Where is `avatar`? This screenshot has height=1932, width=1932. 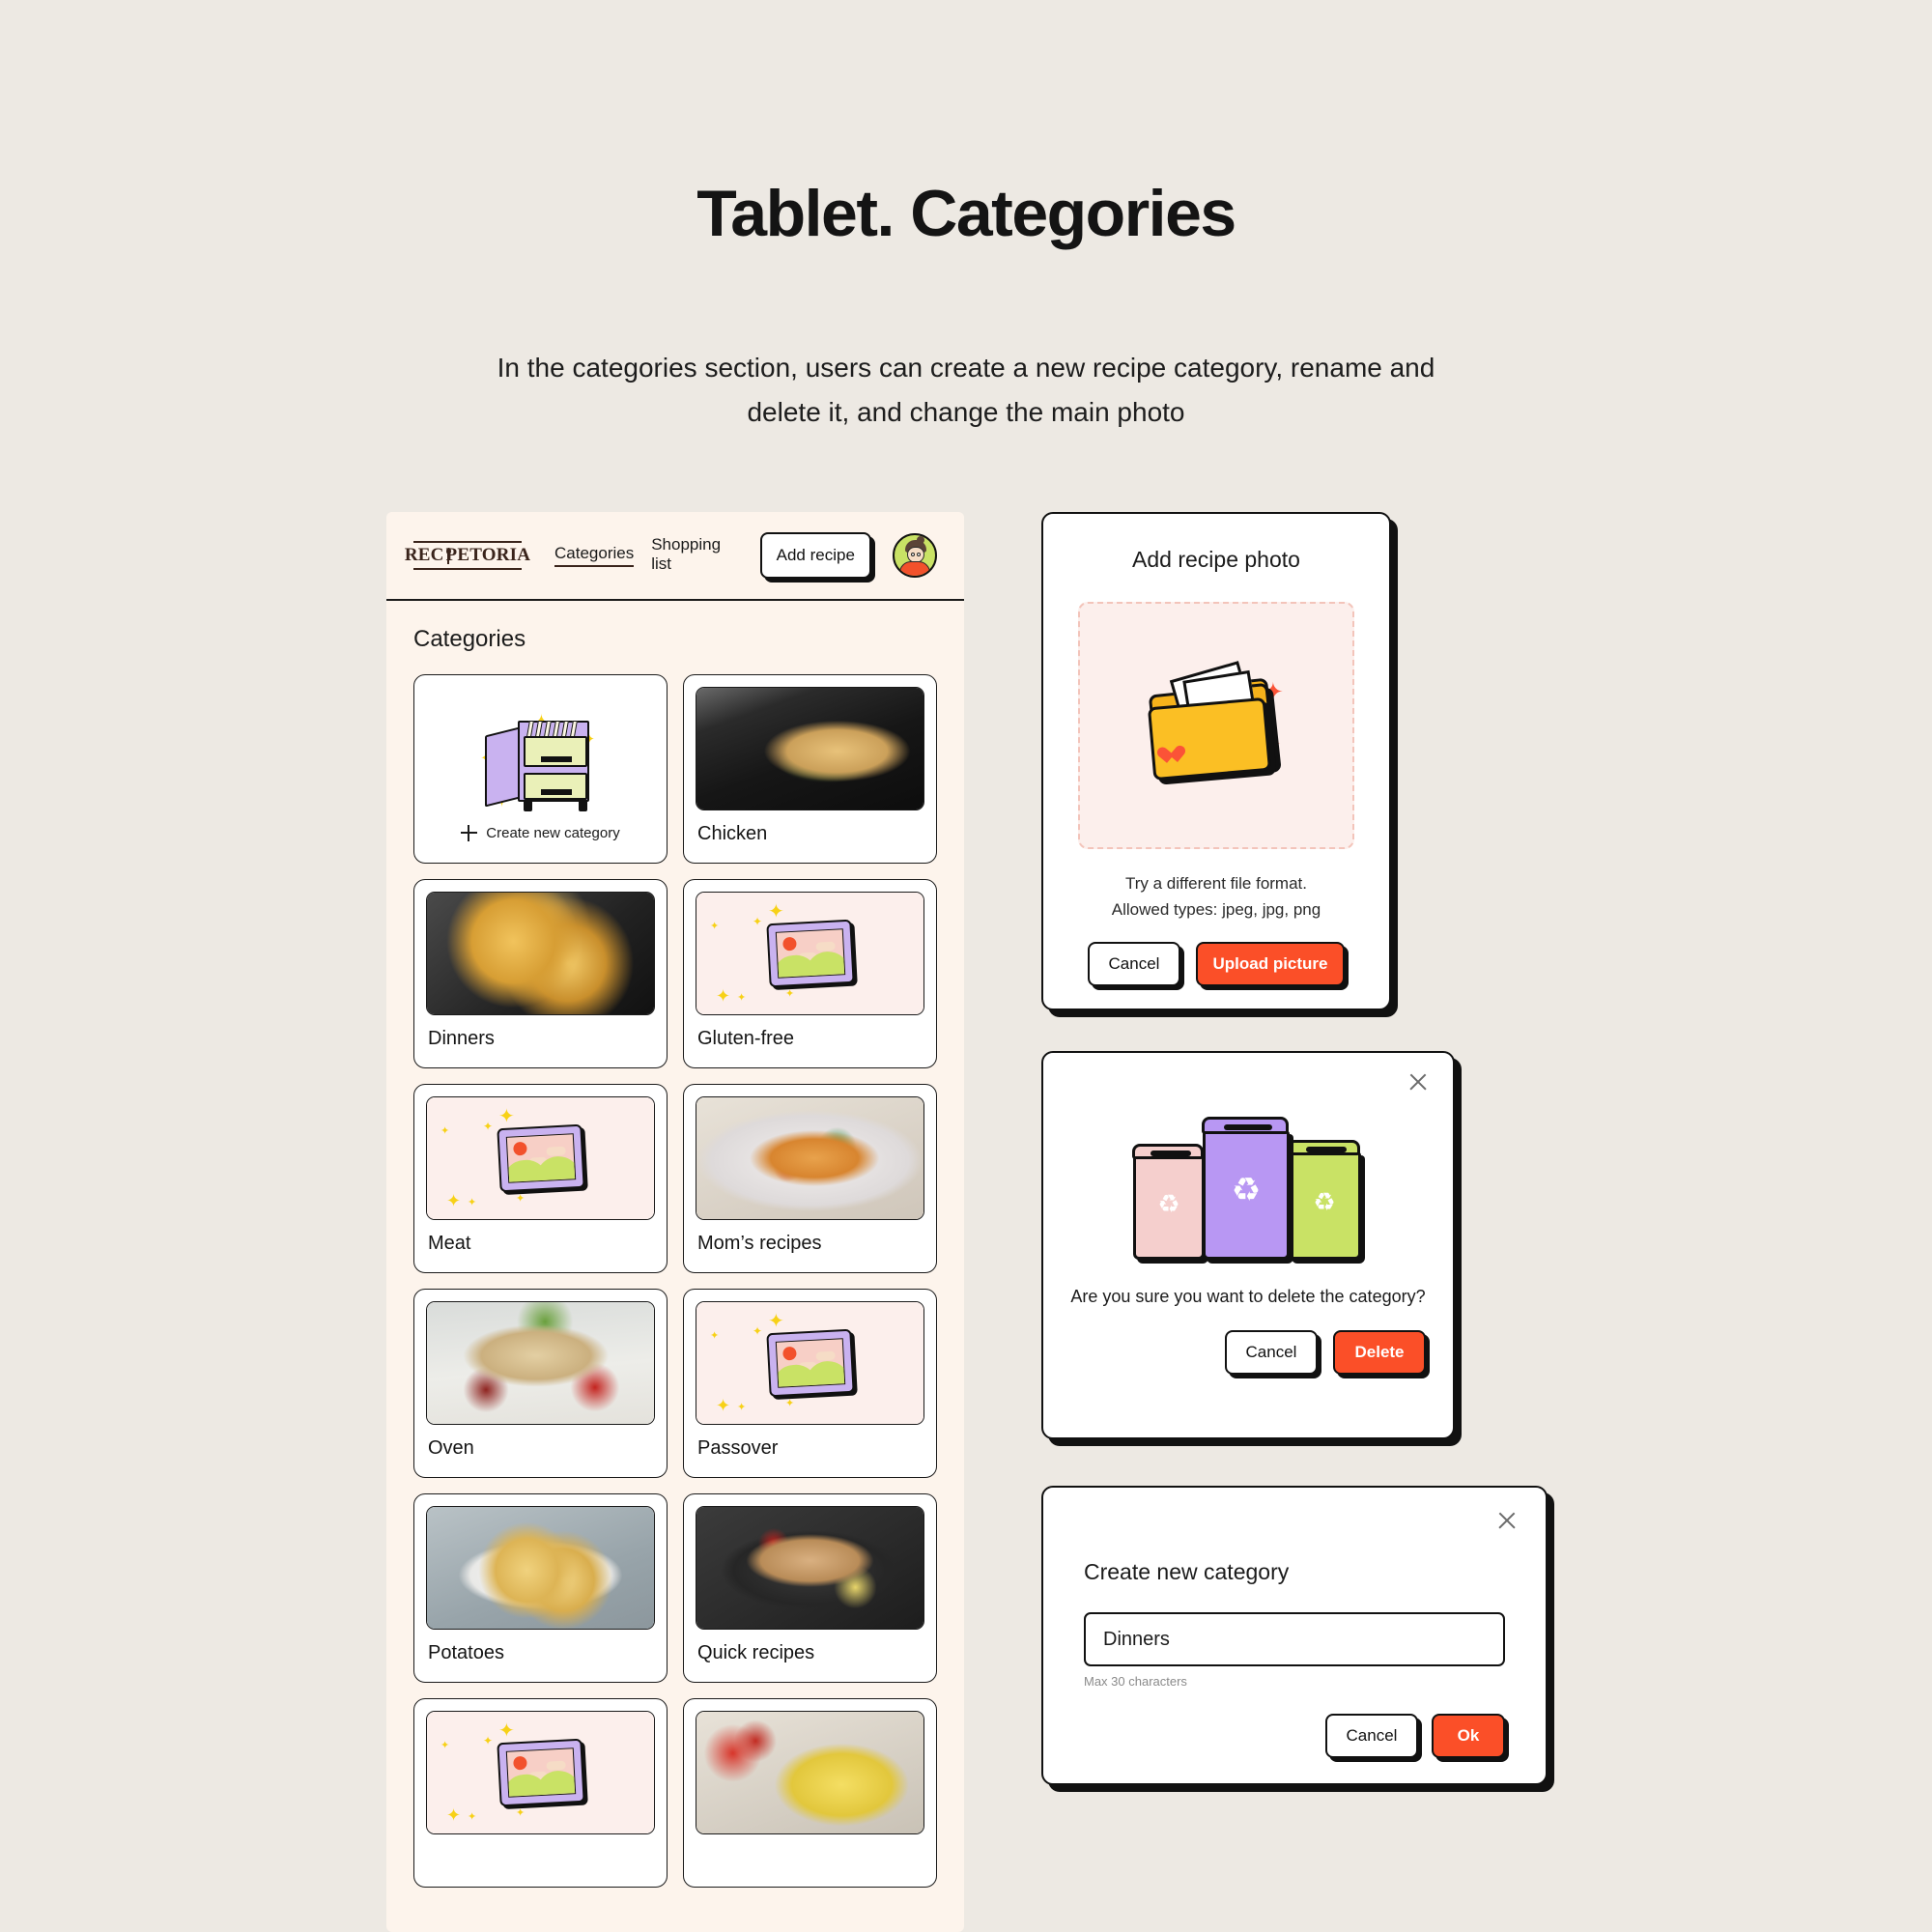 avatar is located at coordinates (915, 555).